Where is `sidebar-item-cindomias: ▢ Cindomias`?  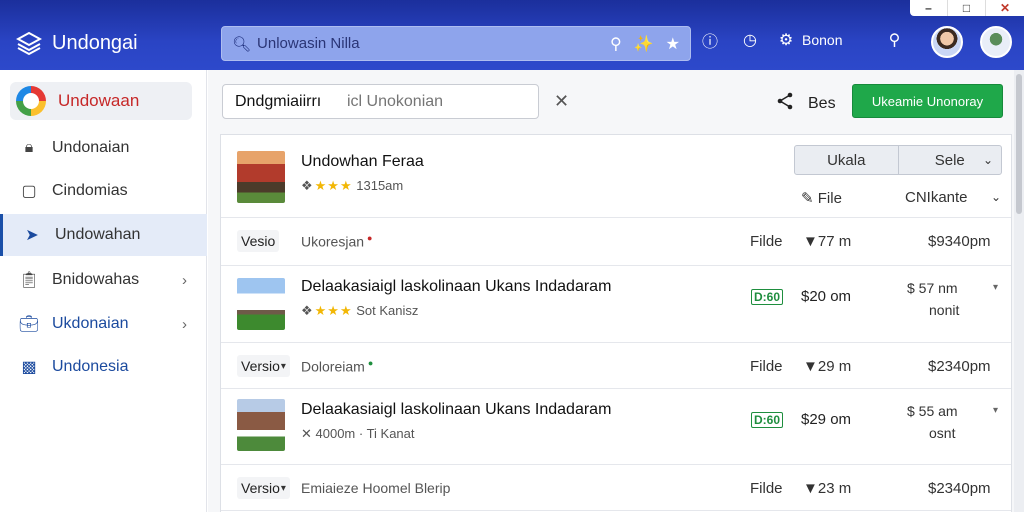
sidebar-item-cindomias: ▢ Cindomias is located at coordinates (103, 191).